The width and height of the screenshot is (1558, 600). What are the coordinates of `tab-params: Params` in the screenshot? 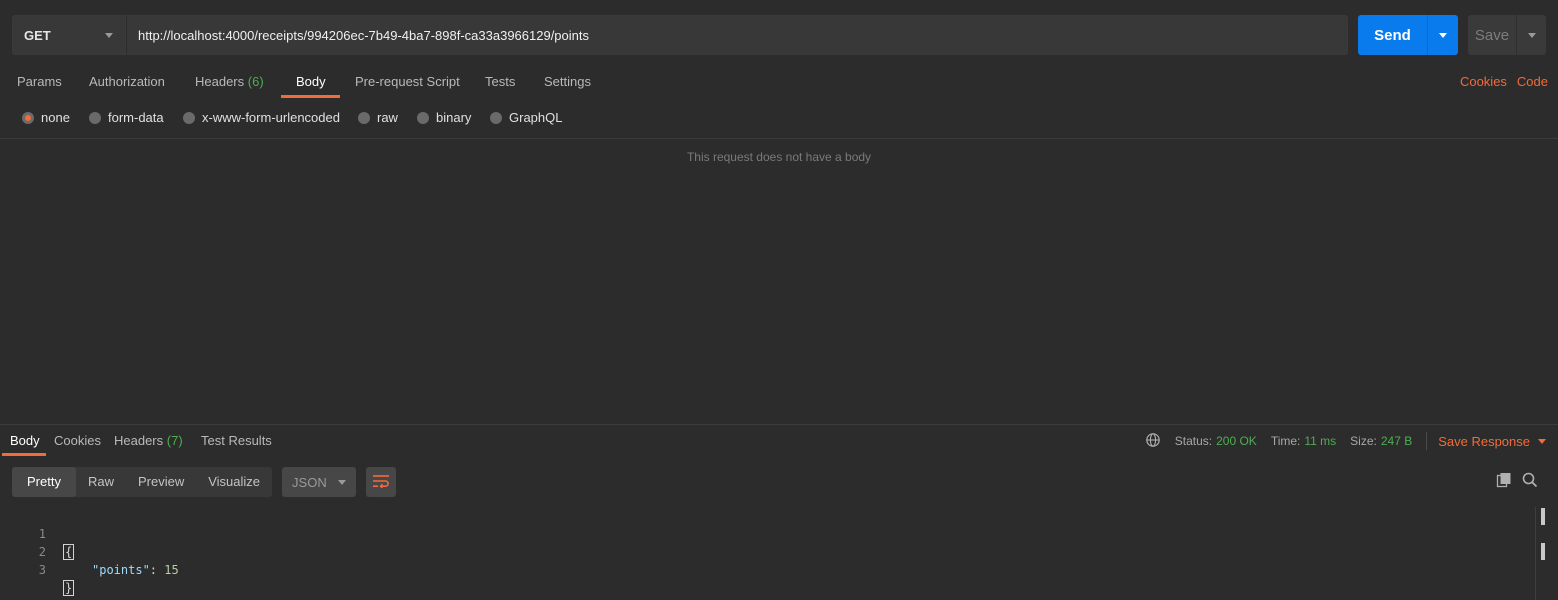 It's located at (39, 82).